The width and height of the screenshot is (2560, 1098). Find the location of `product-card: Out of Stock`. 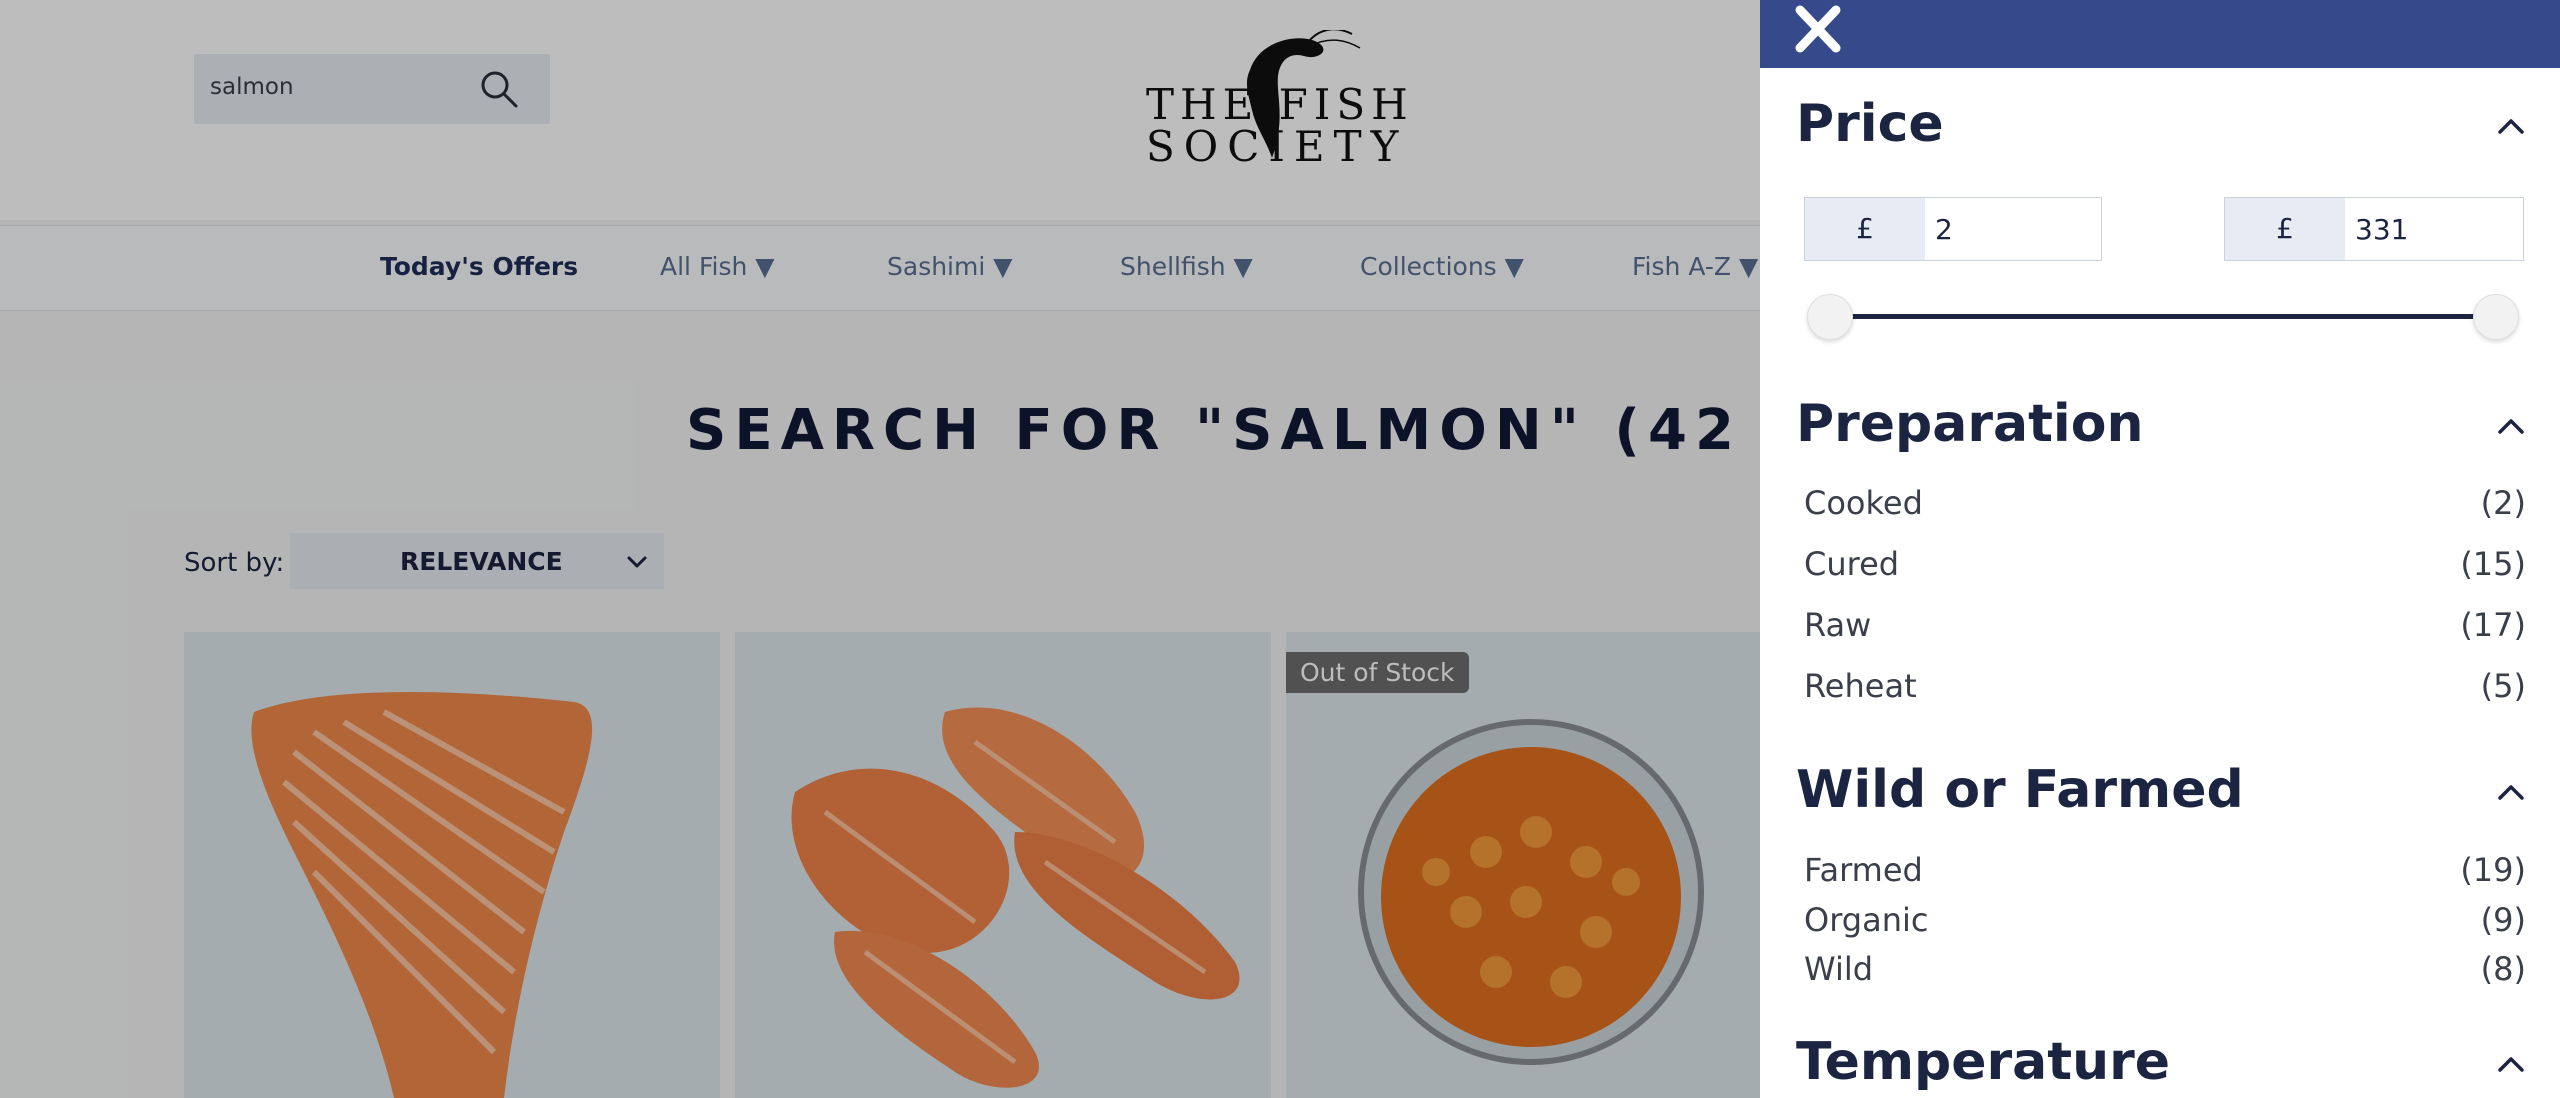

product-card: Out of Stock is located at coordinates (1523, 865).